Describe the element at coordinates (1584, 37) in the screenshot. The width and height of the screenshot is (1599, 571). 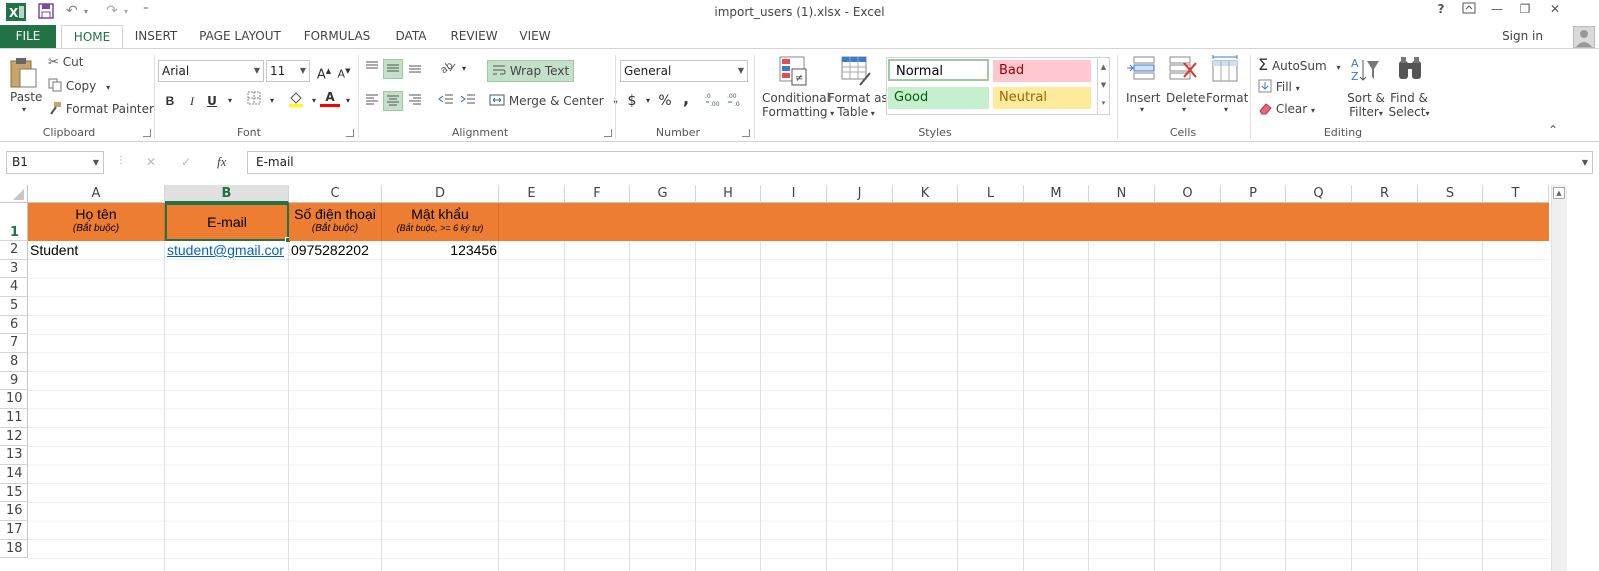
I see `avatar` at that location.